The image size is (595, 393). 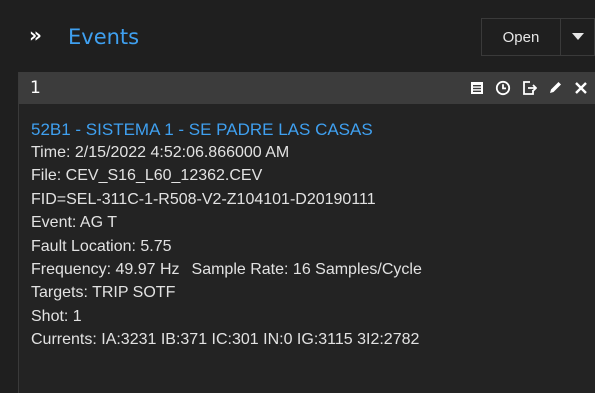 I want to click on close-button, so click(x=581, y=88).